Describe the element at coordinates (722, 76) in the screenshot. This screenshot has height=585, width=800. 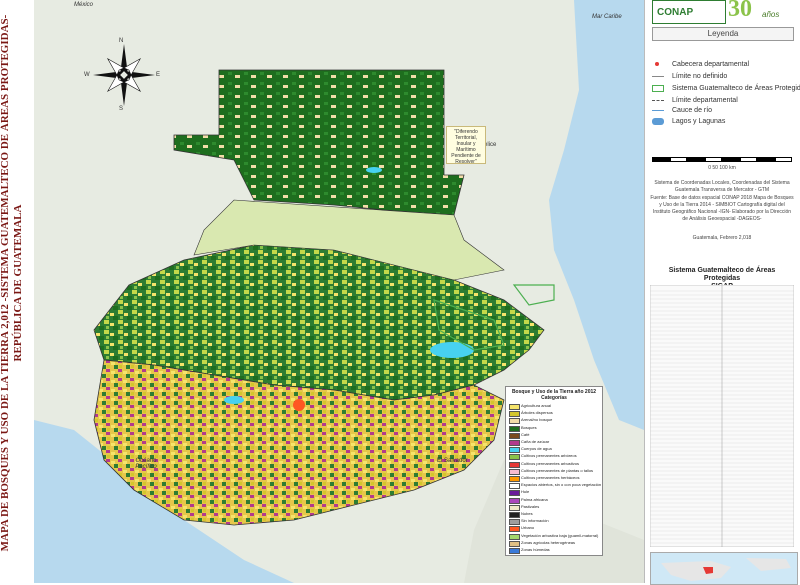
I see `legend-item-limite-no-definido: Límite no definido` at that location.